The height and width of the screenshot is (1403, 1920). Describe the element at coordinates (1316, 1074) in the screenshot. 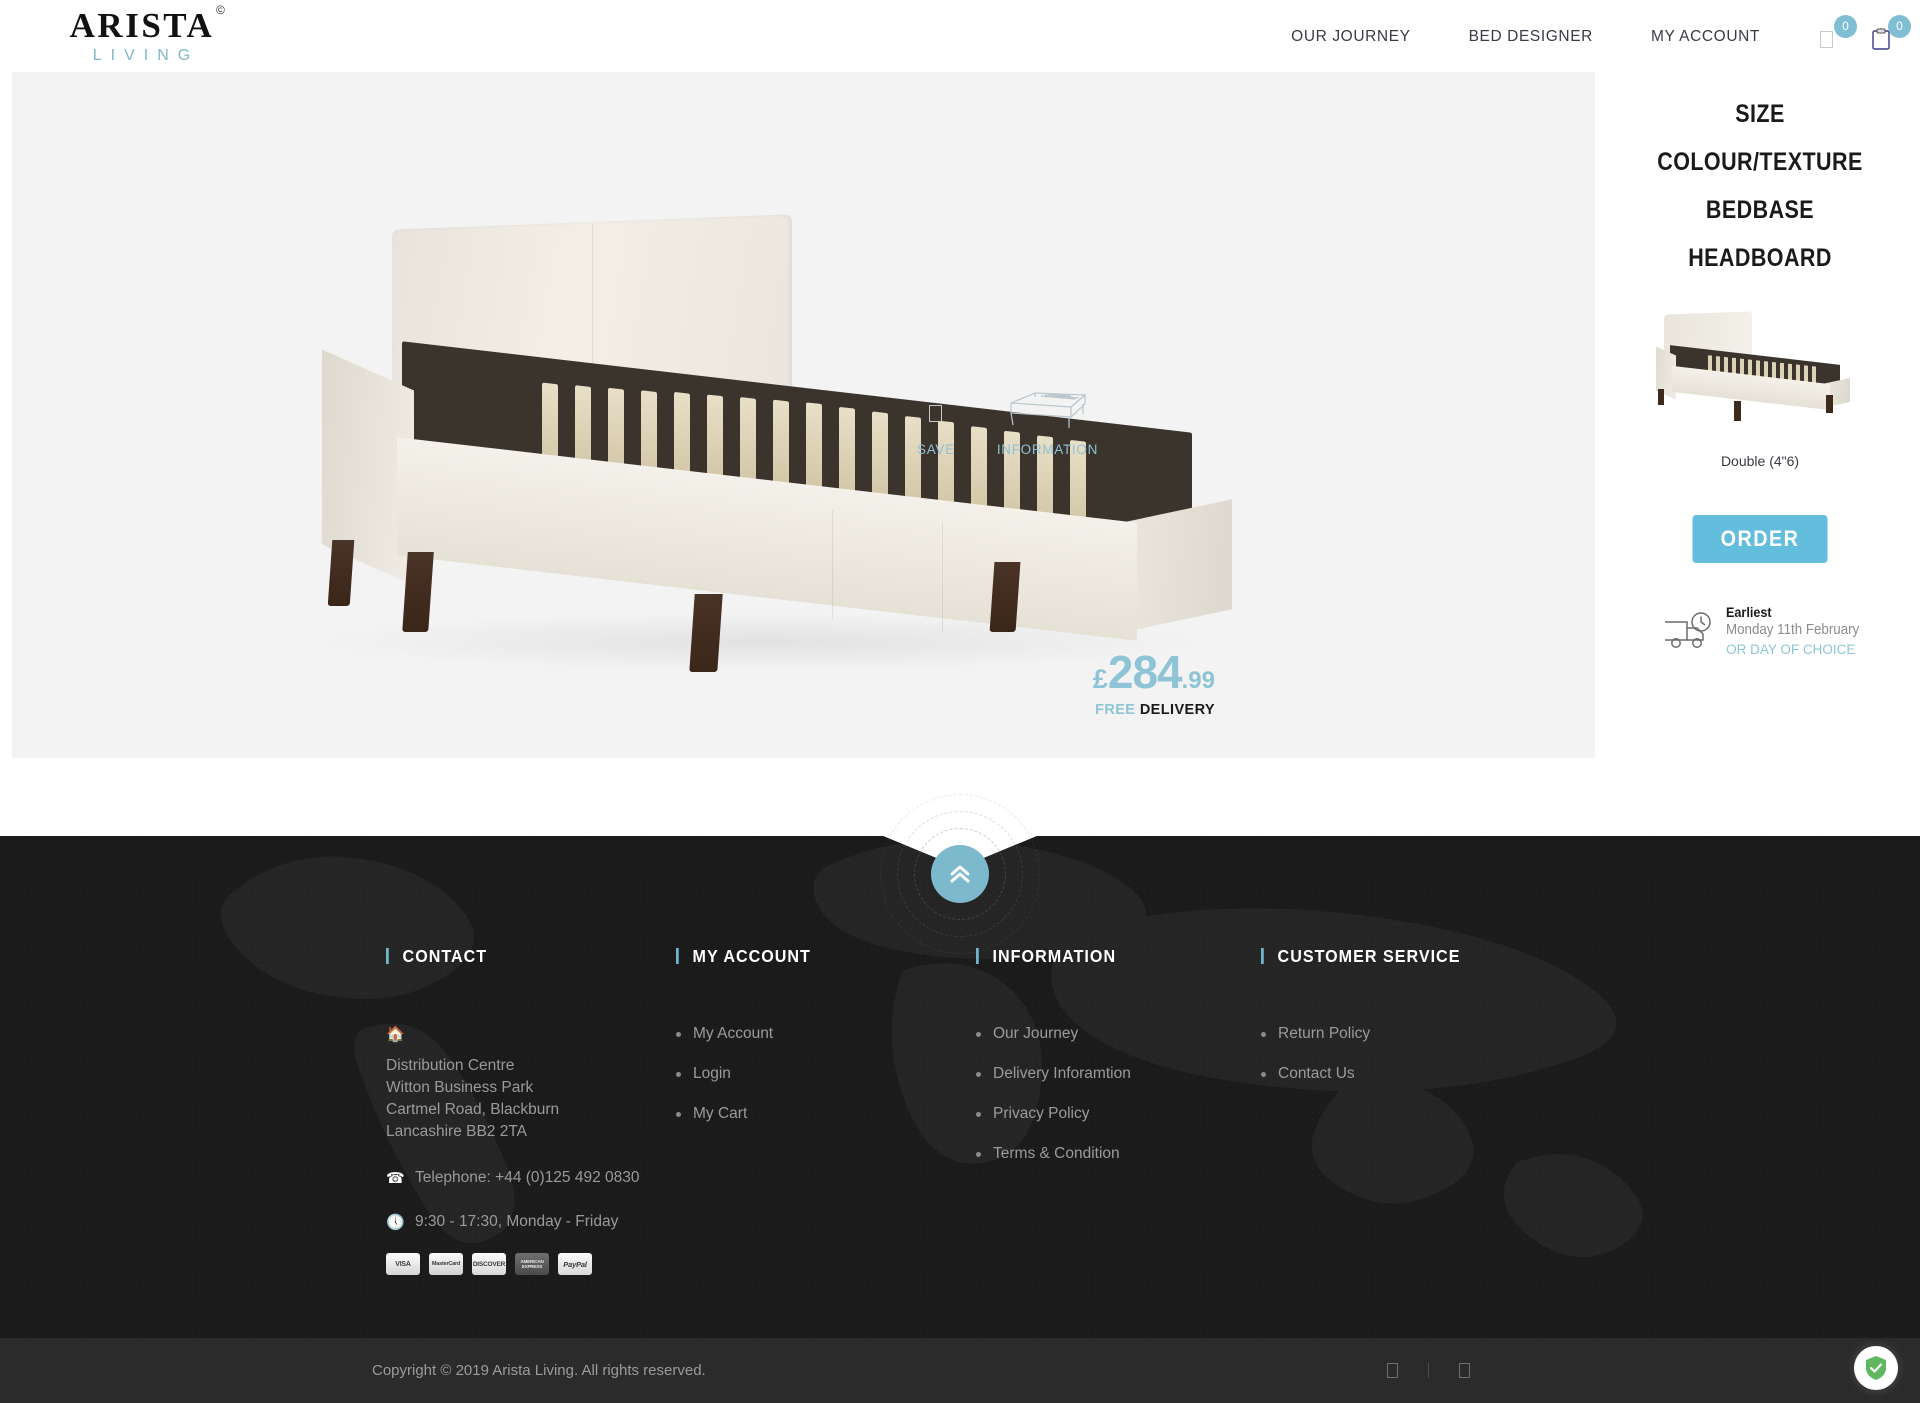

I see `footer-link-contact-us: Contact Us` at that location.